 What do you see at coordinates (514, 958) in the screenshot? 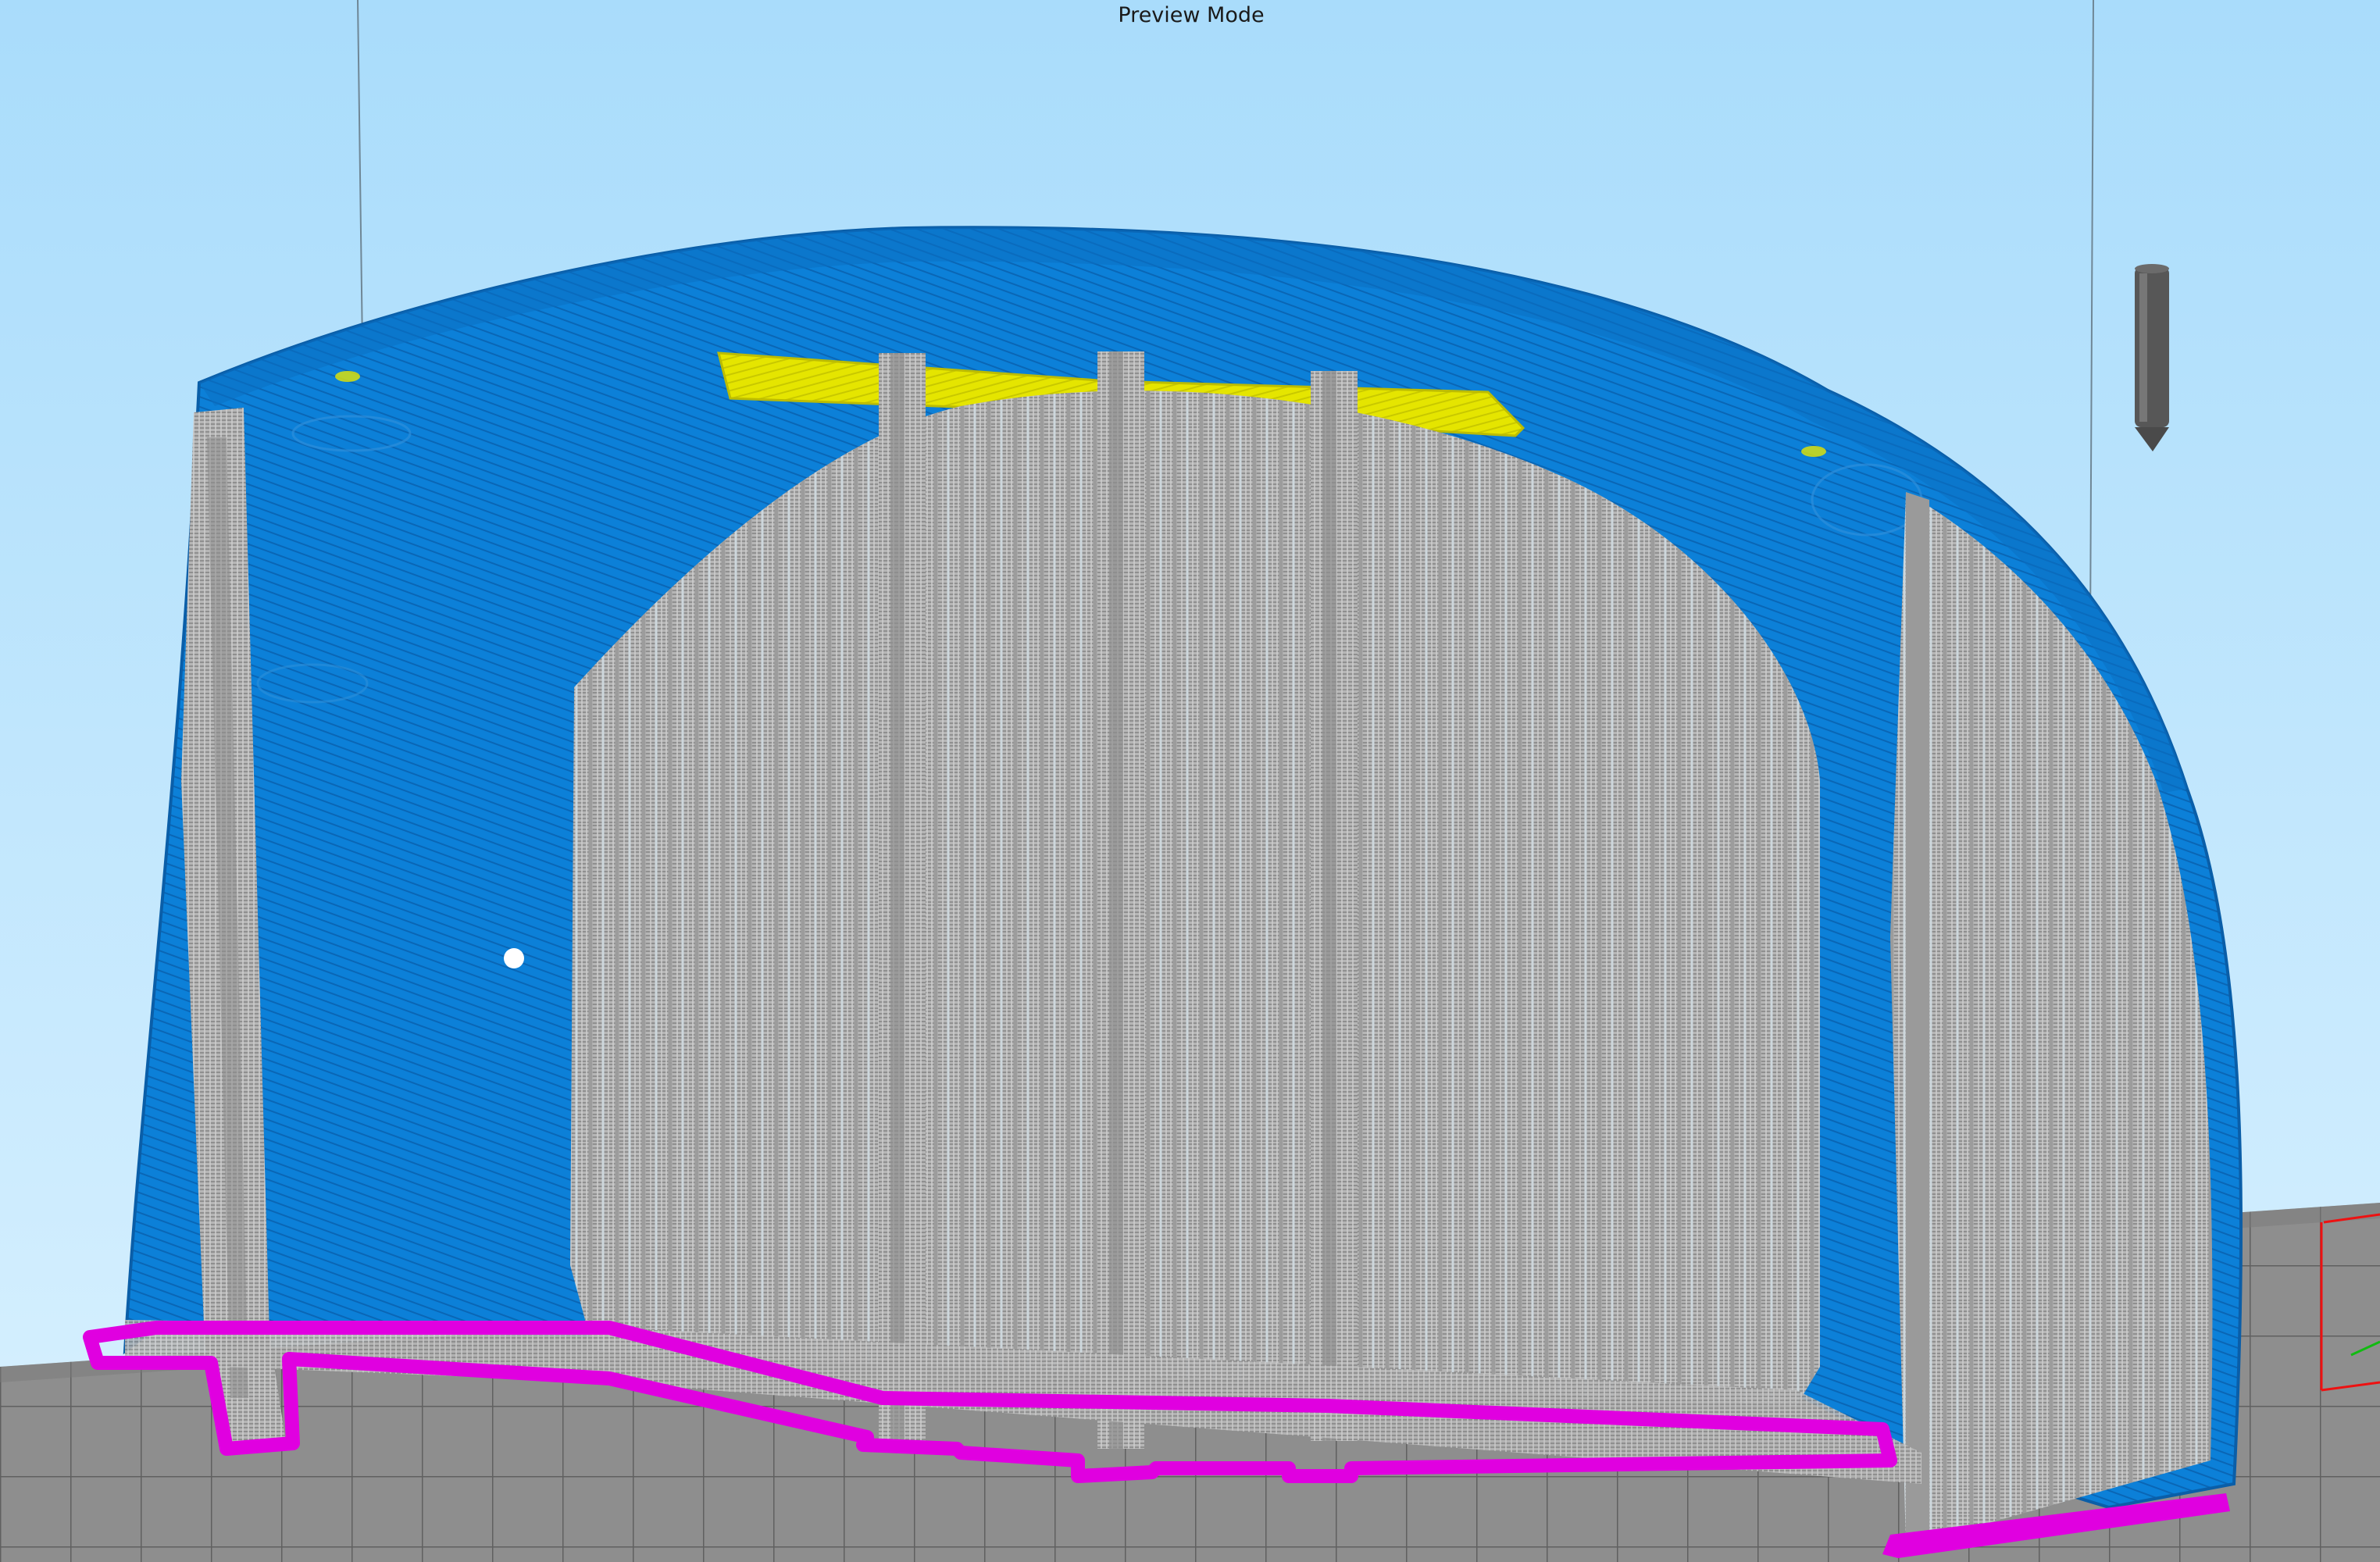
I see `shell-hole` at bounding box center [514, 958].